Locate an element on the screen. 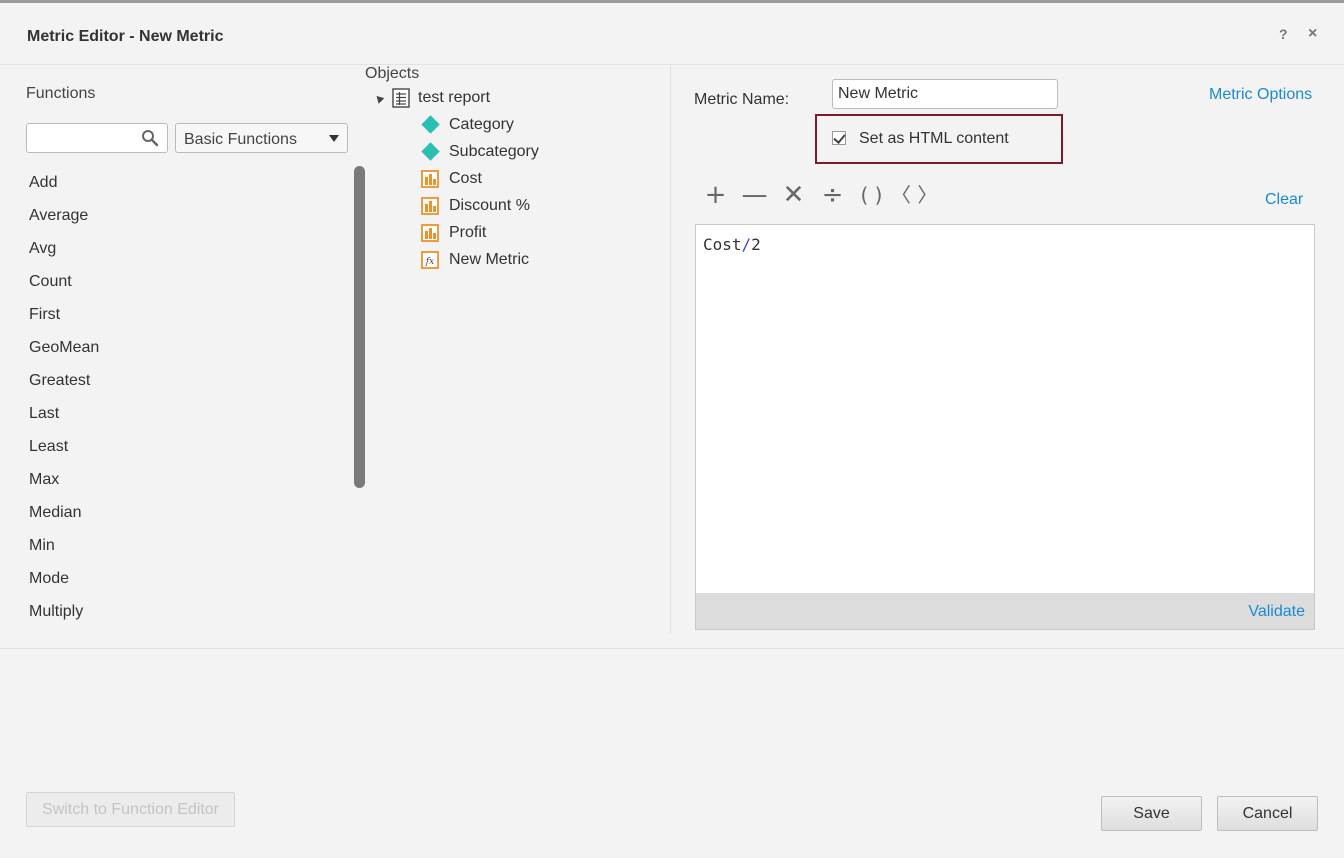 This screenshot has height=858, width=1344. derived-metric-icon: fx is located at coordinates (430, 260).